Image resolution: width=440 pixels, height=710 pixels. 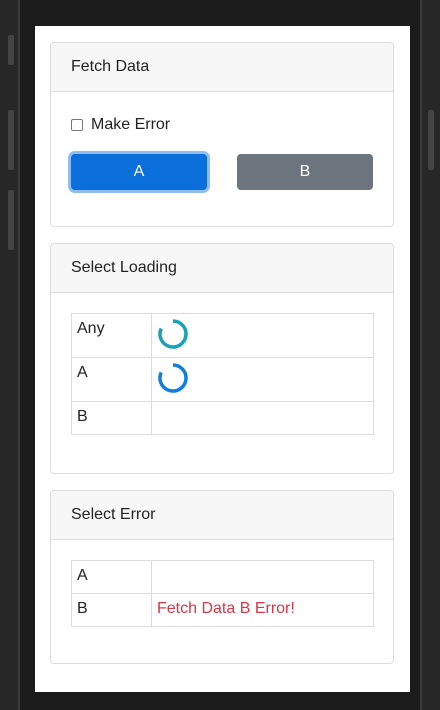 What do you see at coordinates (222, 67) in the screenshot?
I see `fetch-data-header: Fetch Data` at bounding box center [222, 67].